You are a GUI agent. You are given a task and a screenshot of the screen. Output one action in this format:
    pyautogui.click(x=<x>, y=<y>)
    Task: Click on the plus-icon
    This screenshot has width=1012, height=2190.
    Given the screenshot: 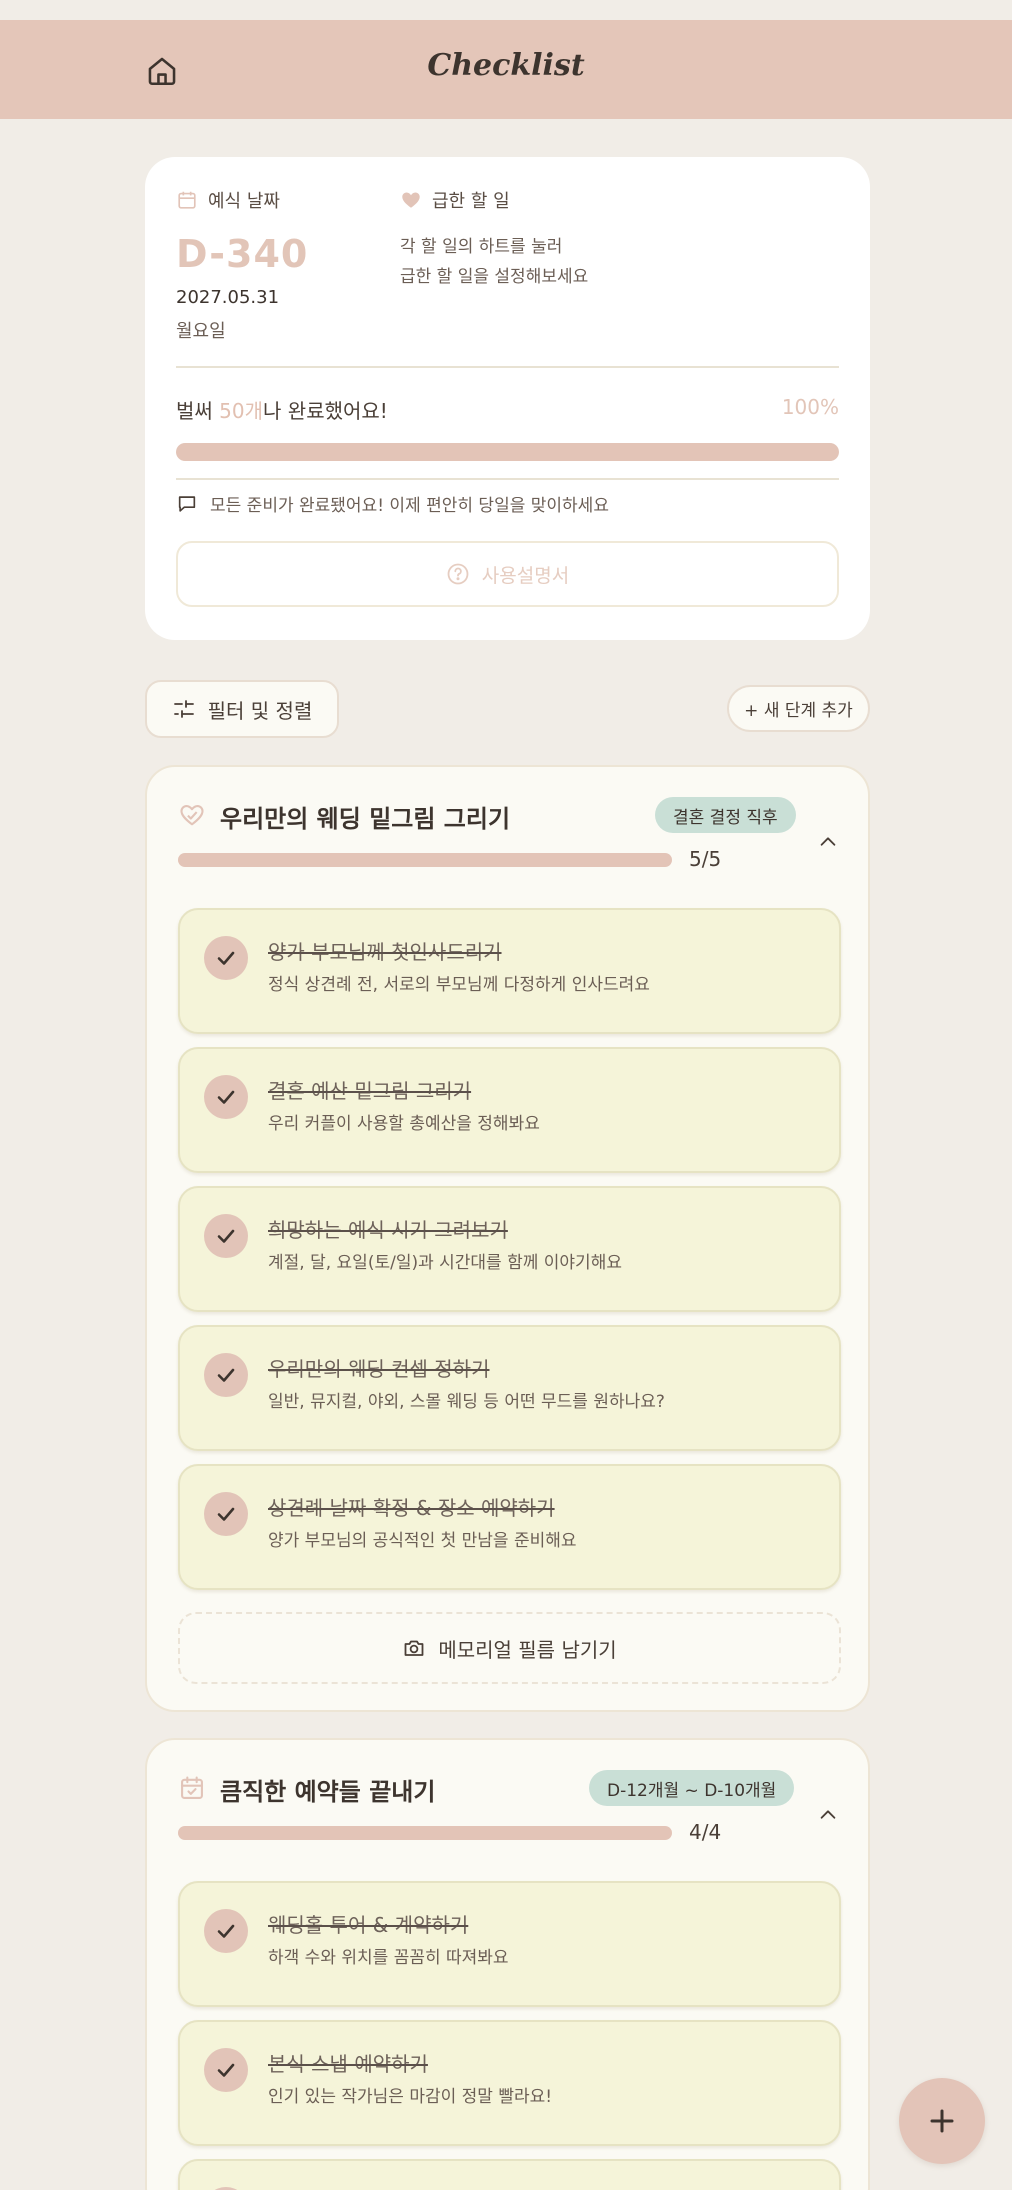 What is the action you would take?
    pyautogui.click(x=942, y=2121)
    